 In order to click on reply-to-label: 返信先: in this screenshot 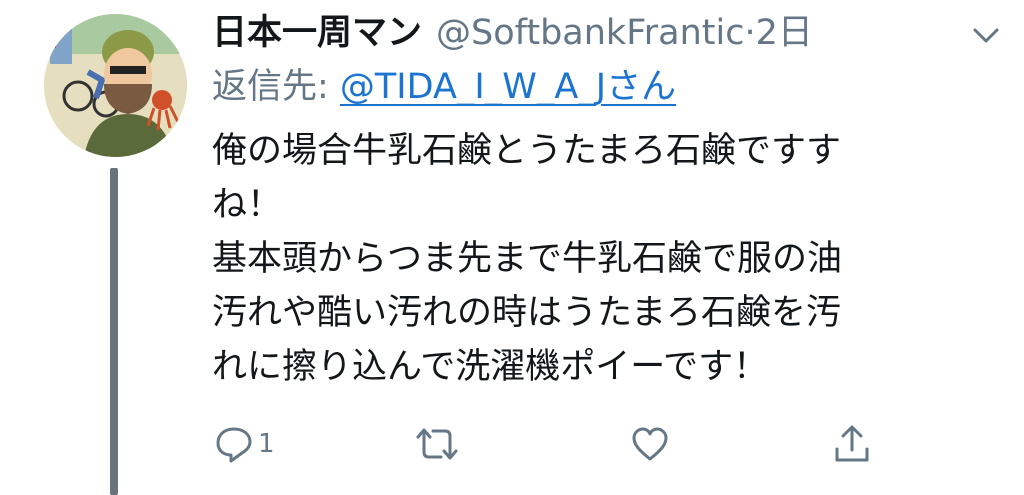, I will do `click(276, 87)`.